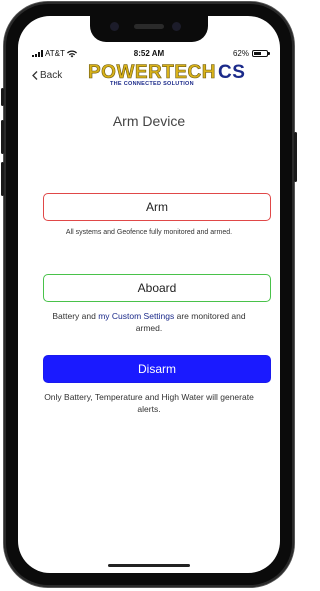 The image size is (320, 591). I want to click on notch, so click(149, 29).